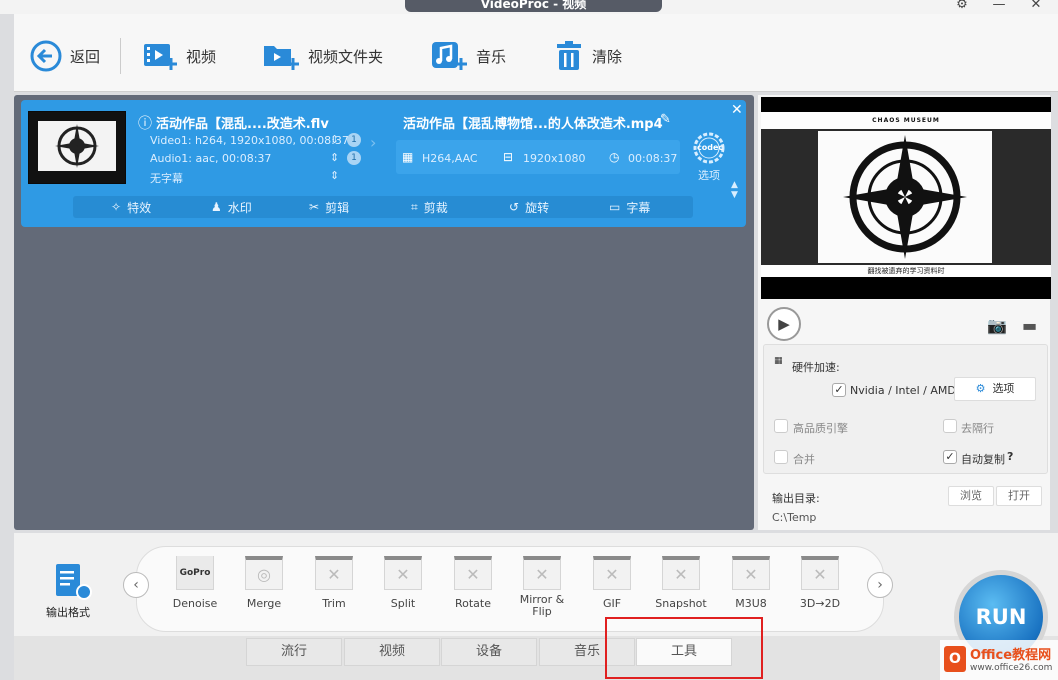  Describe the element at coordinates (334, 573) in the screenshot. I see `trim-icon: ✕` at that location.